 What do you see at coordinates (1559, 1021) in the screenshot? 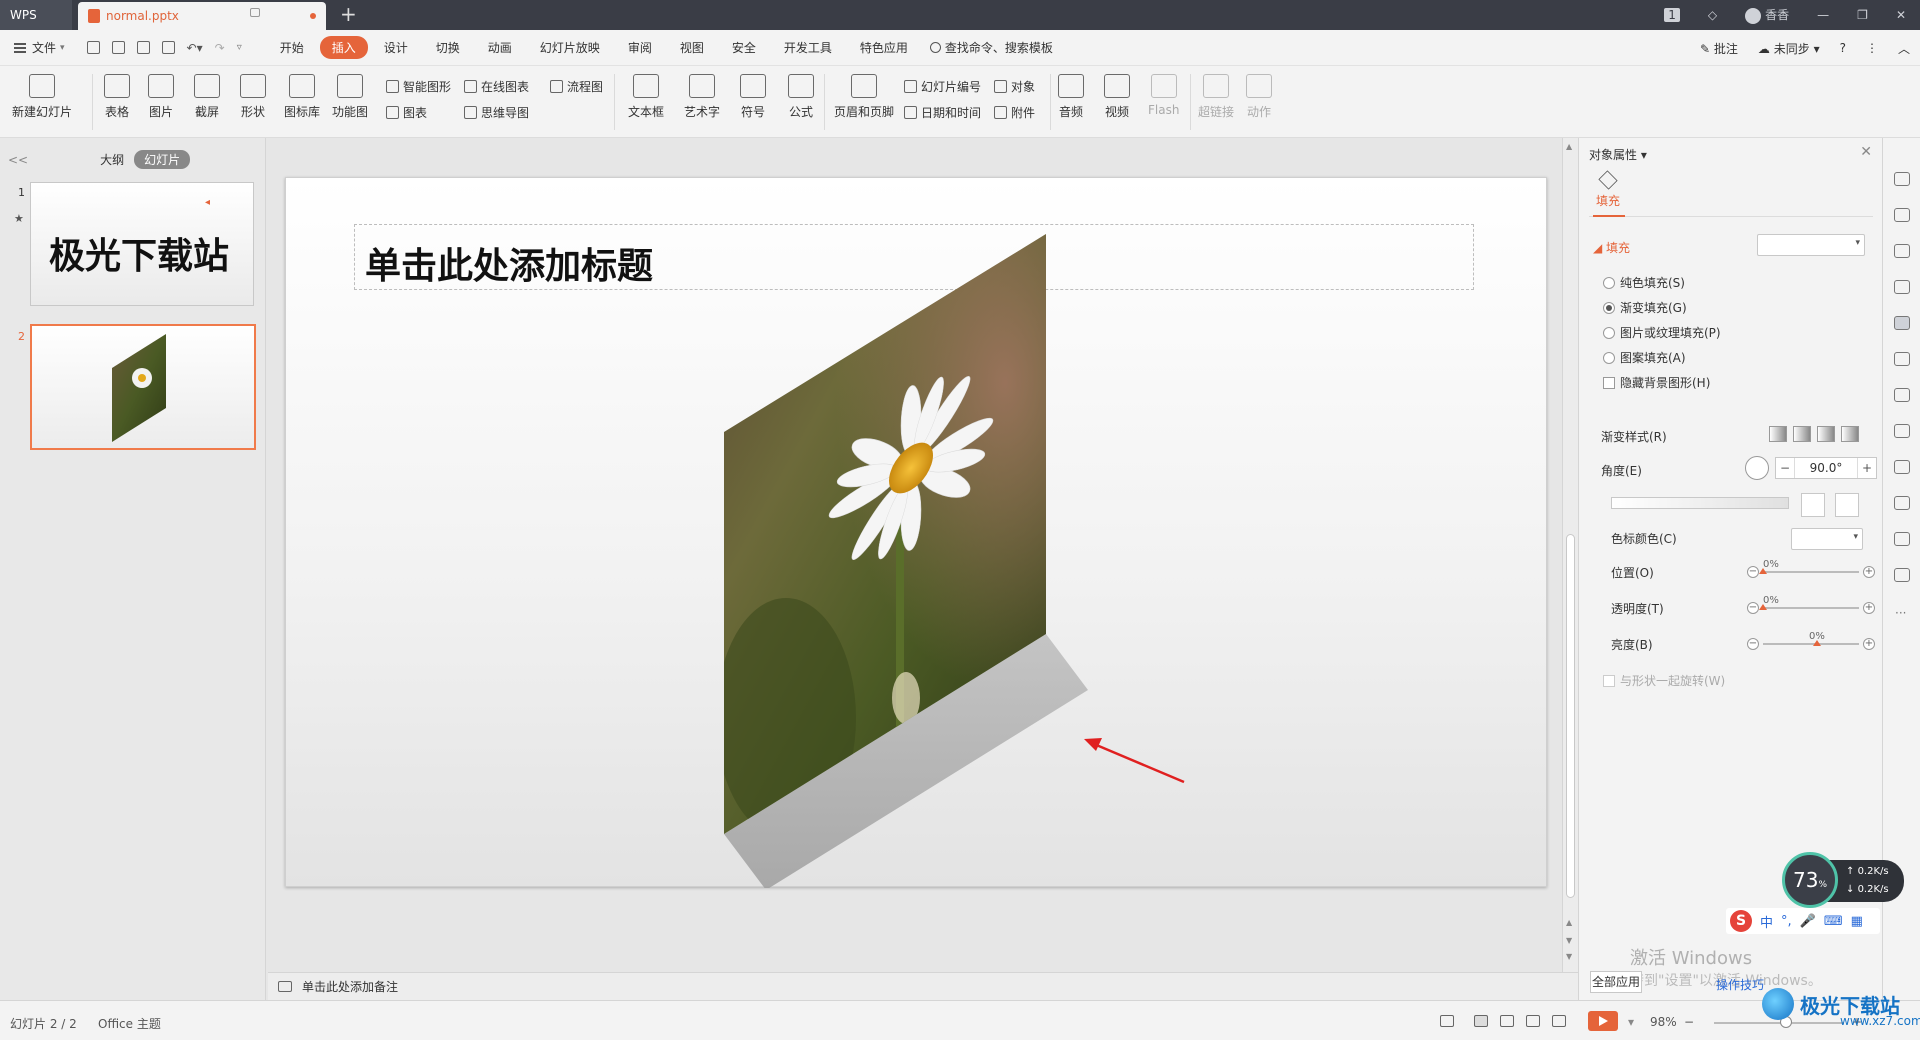
I see `presenter-view-icon` at bounding box center [1559, 1021].